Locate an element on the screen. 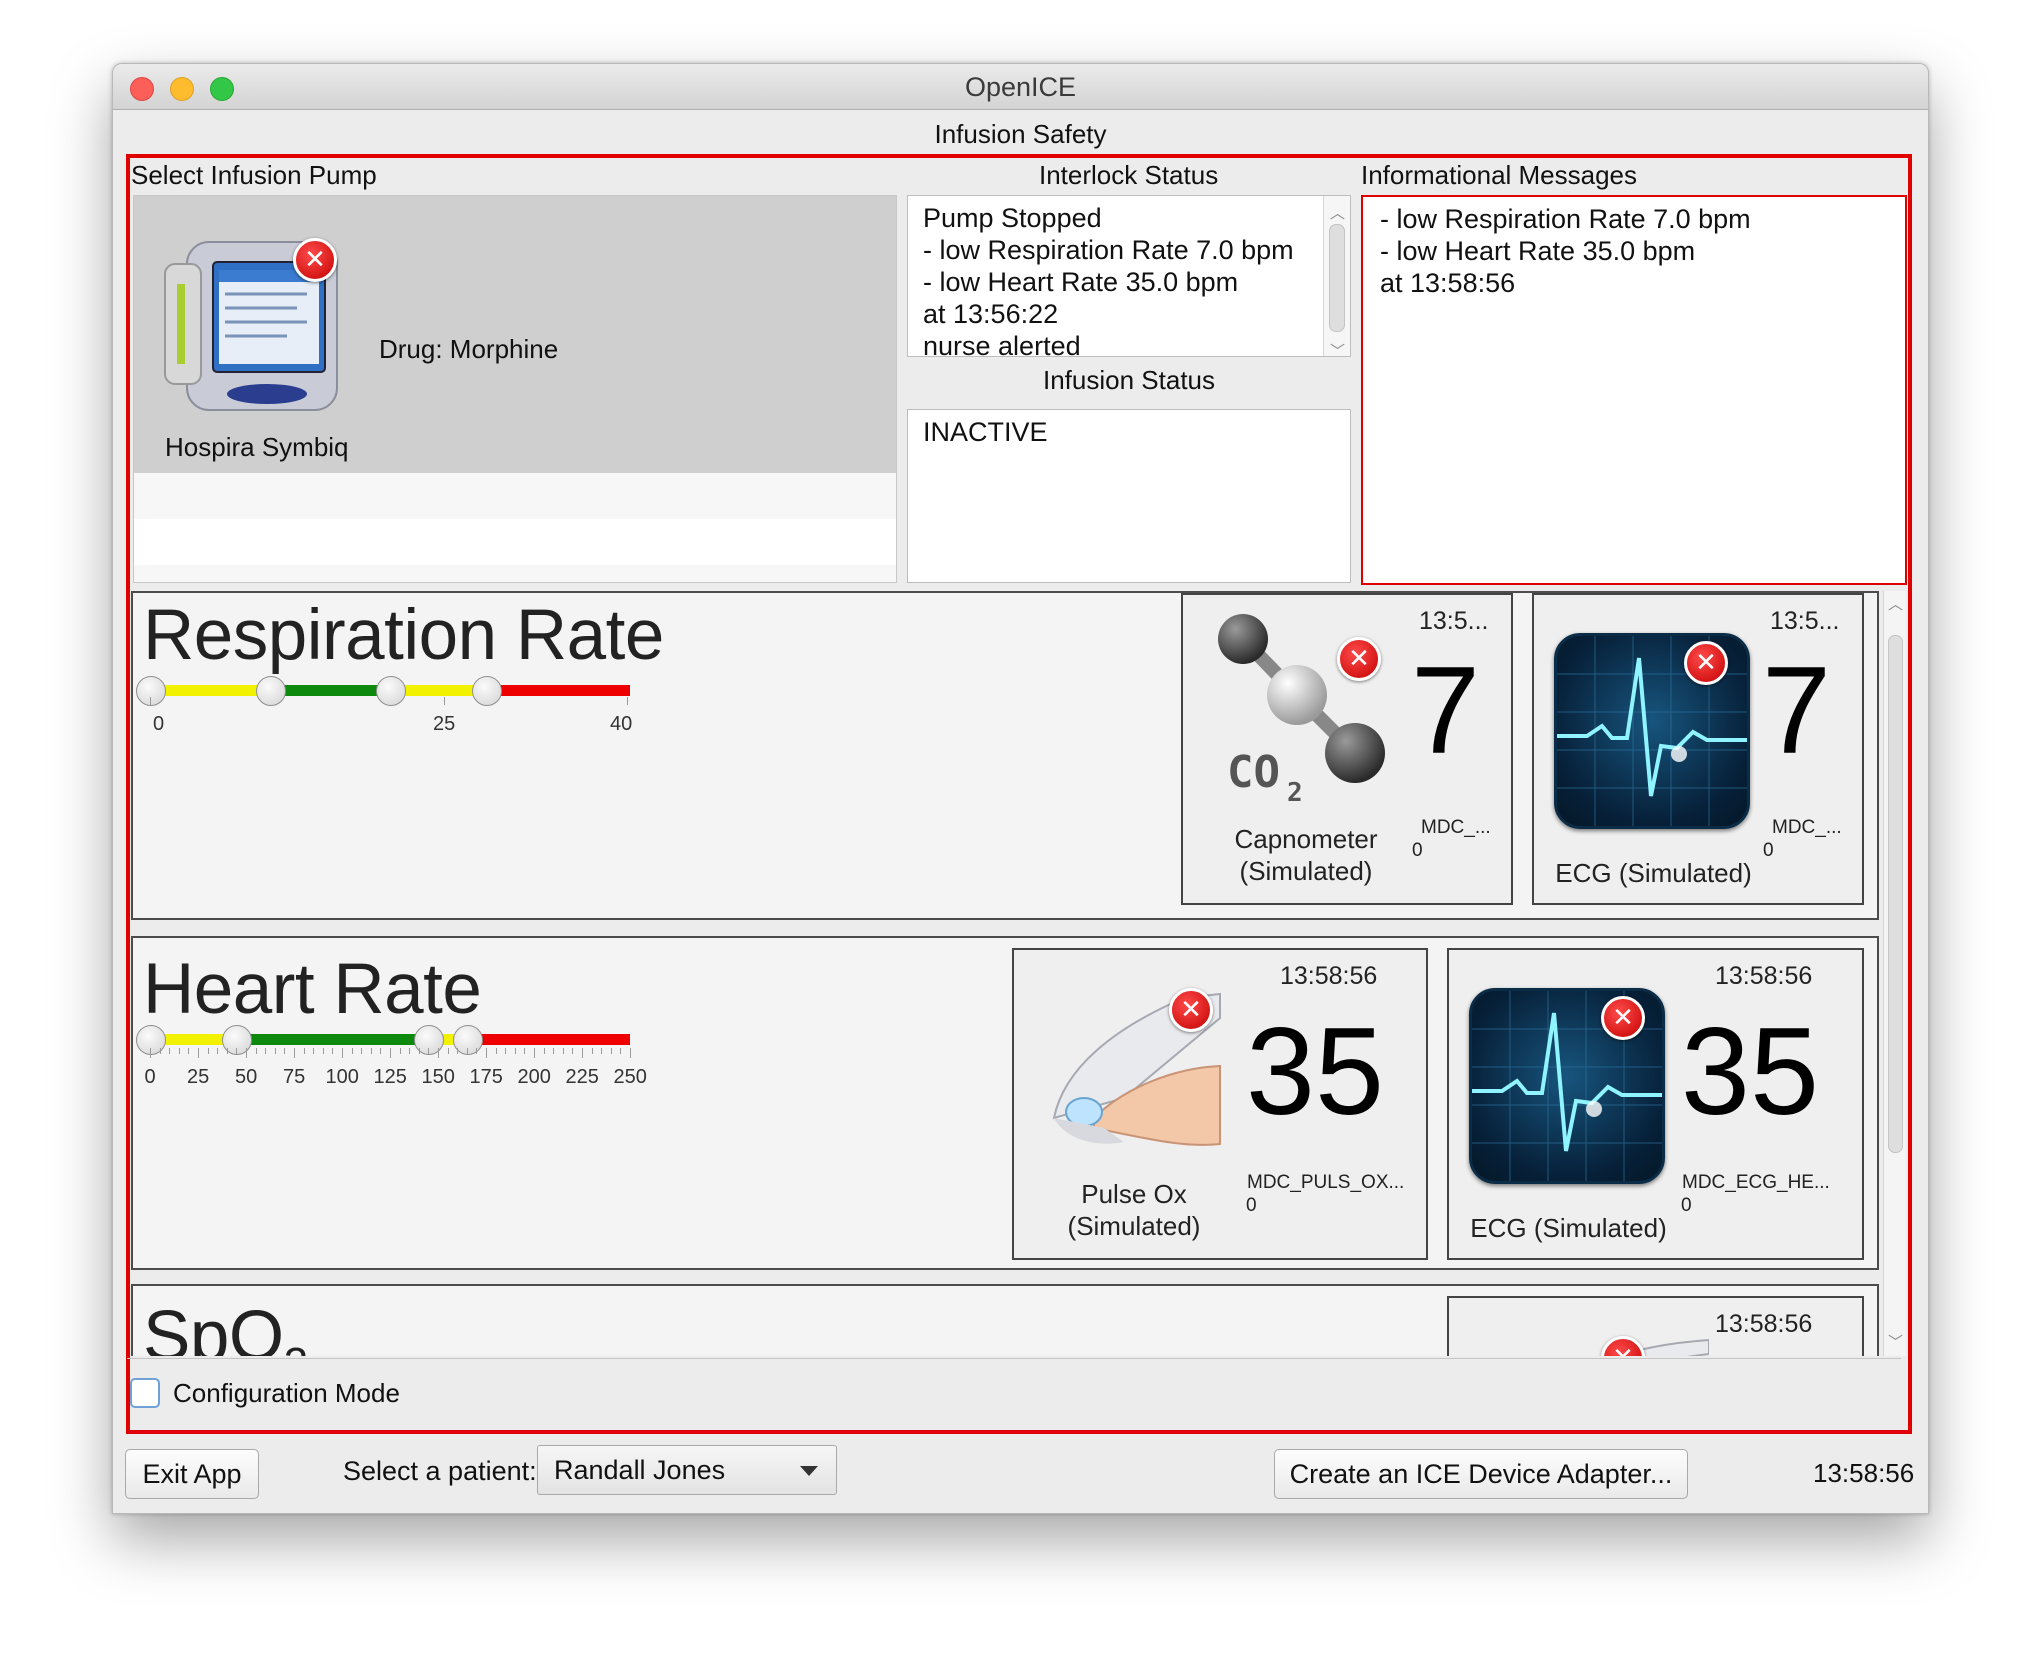 The image size is (2032, 1668). spo2-timestamp: 13:58:56 is located at coordinates (1764, 1324).